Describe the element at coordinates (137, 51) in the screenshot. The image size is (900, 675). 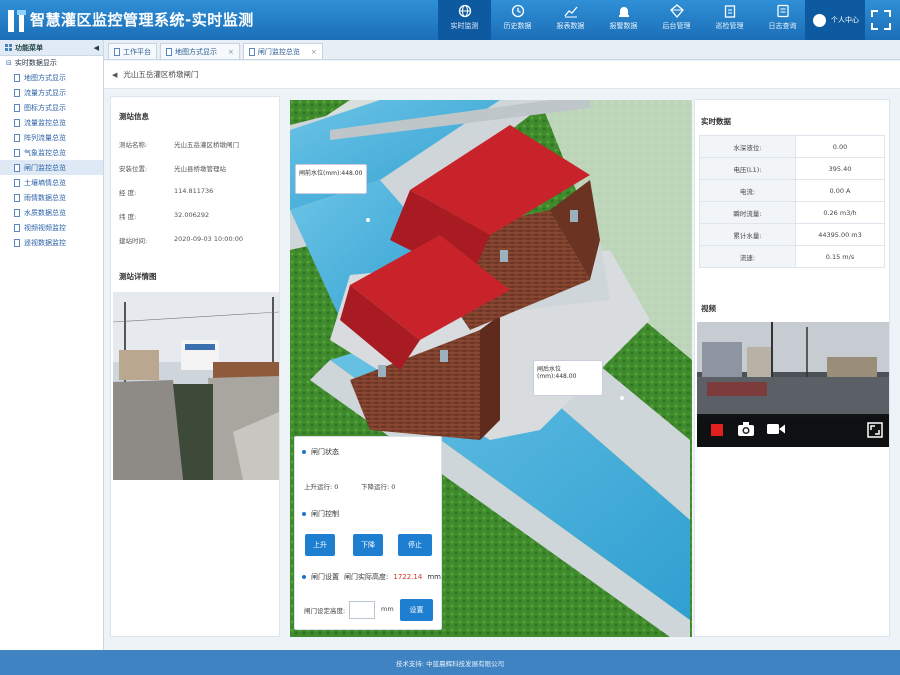
I see `tab-label: 工作平台` at that location.